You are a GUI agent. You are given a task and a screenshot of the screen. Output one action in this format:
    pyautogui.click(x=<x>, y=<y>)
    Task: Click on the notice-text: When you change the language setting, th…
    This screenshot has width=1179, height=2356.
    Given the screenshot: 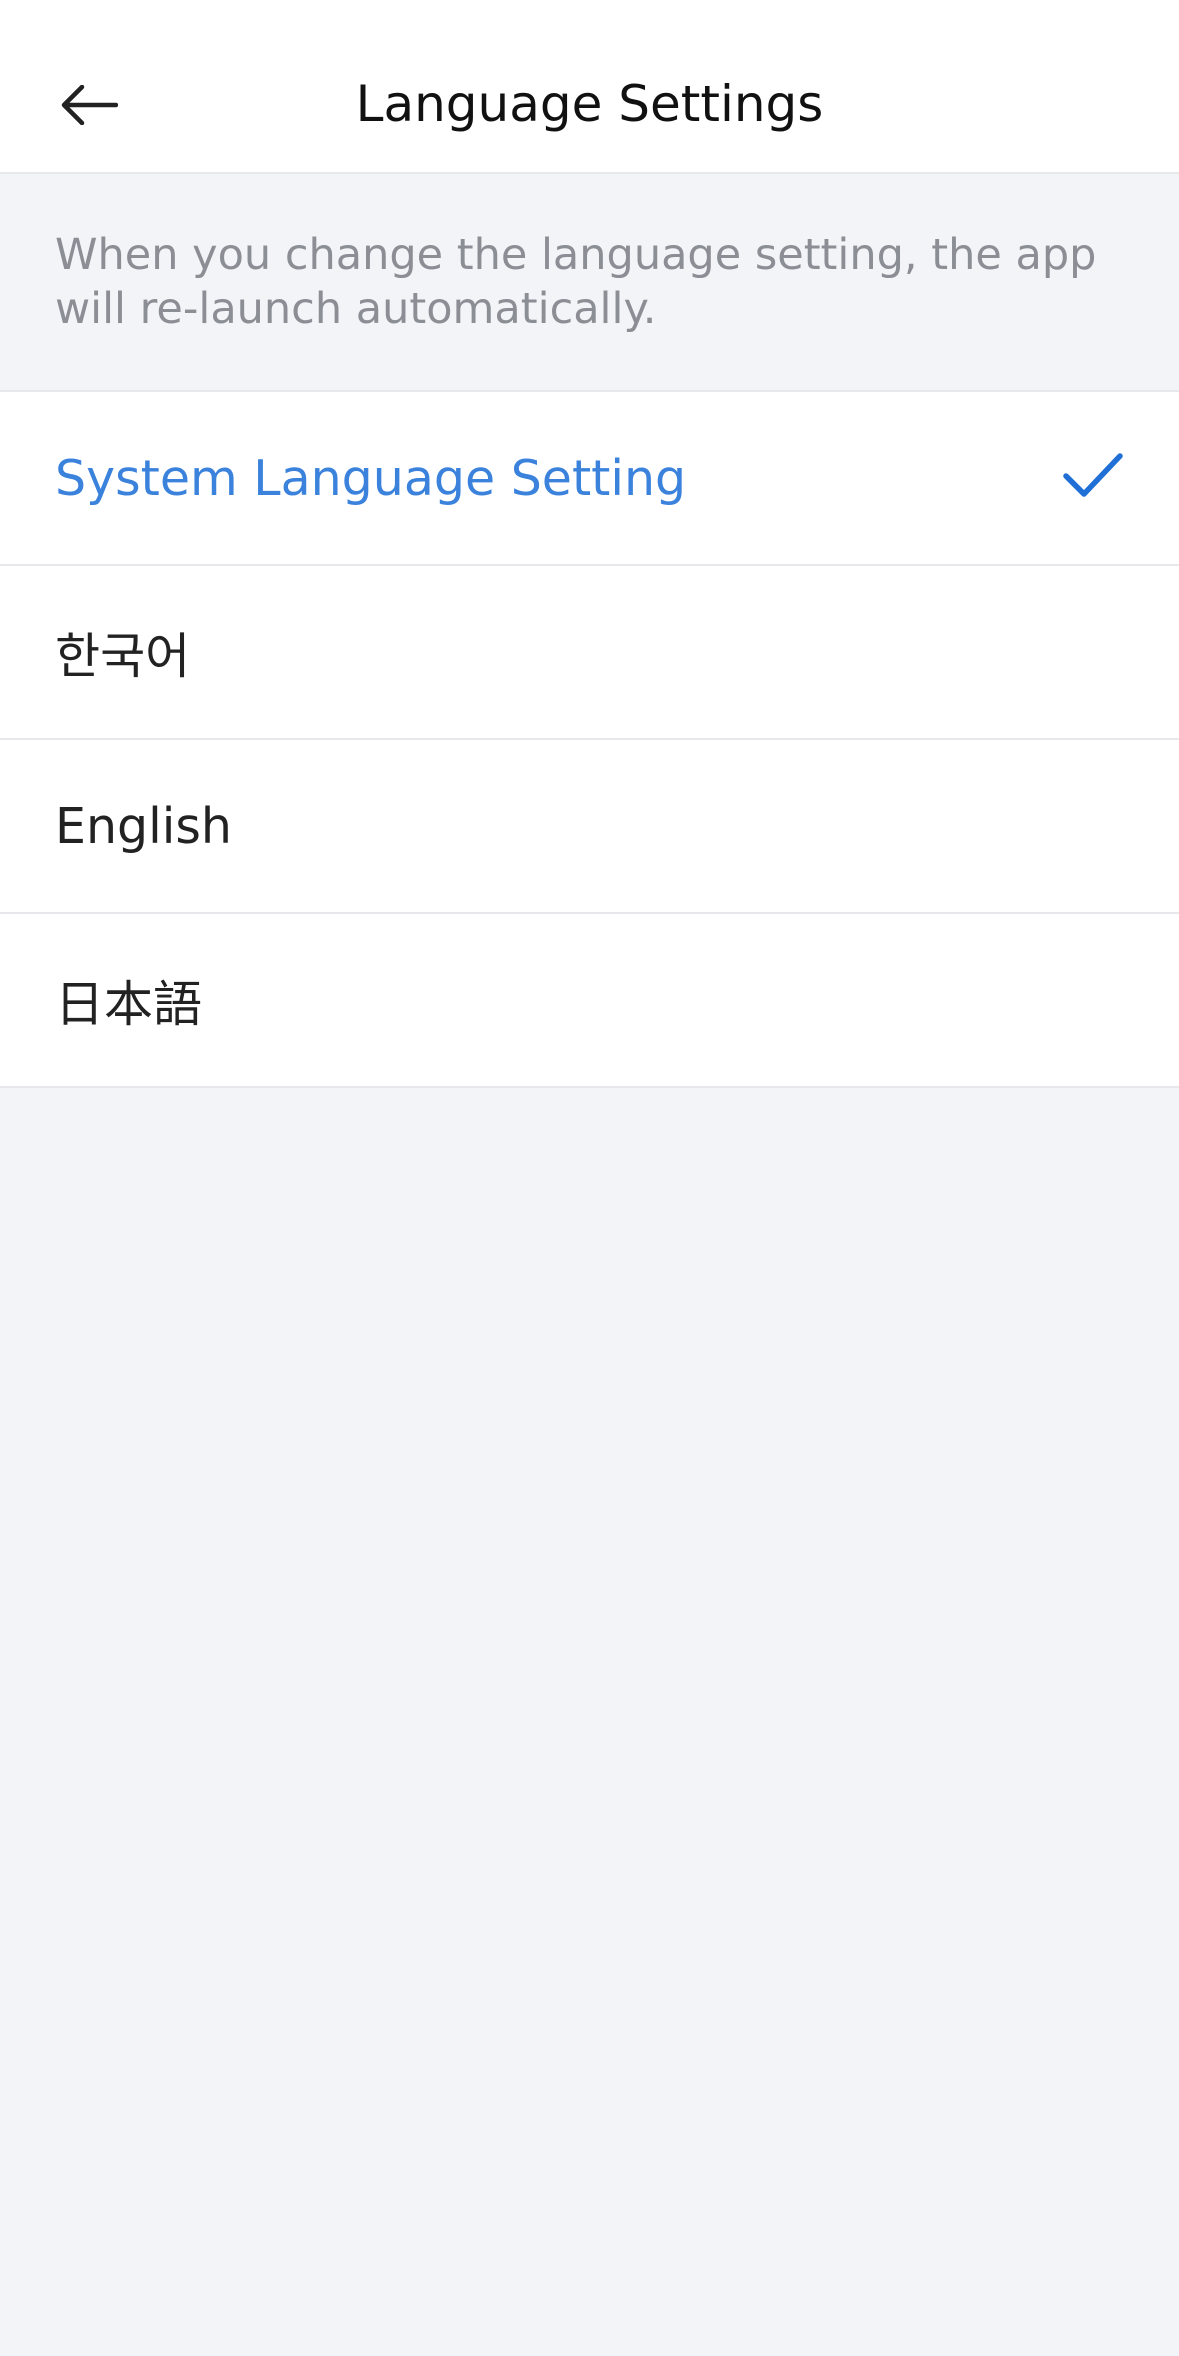 What is the action you would take?
    pyautogui.click(x=576, y=282)
    